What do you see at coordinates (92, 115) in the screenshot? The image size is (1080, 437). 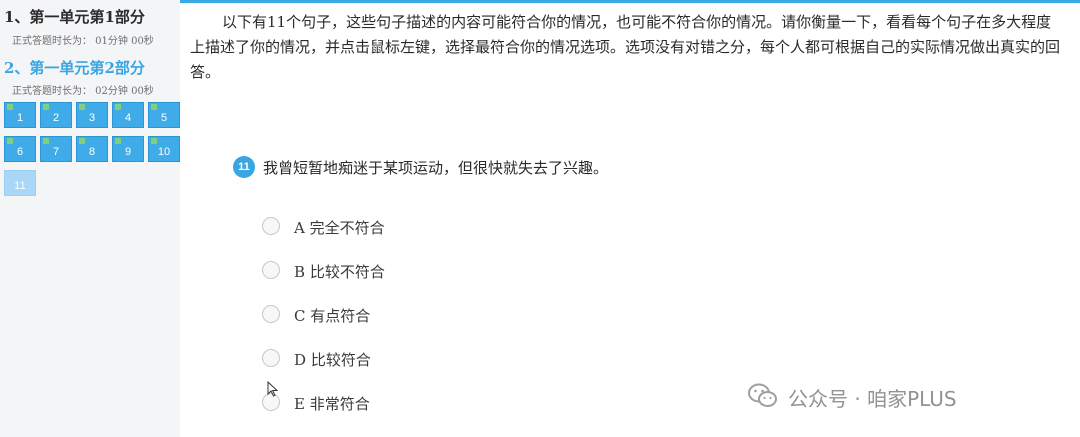 I see `question-cell: 3` at bounding box center [92, 115].